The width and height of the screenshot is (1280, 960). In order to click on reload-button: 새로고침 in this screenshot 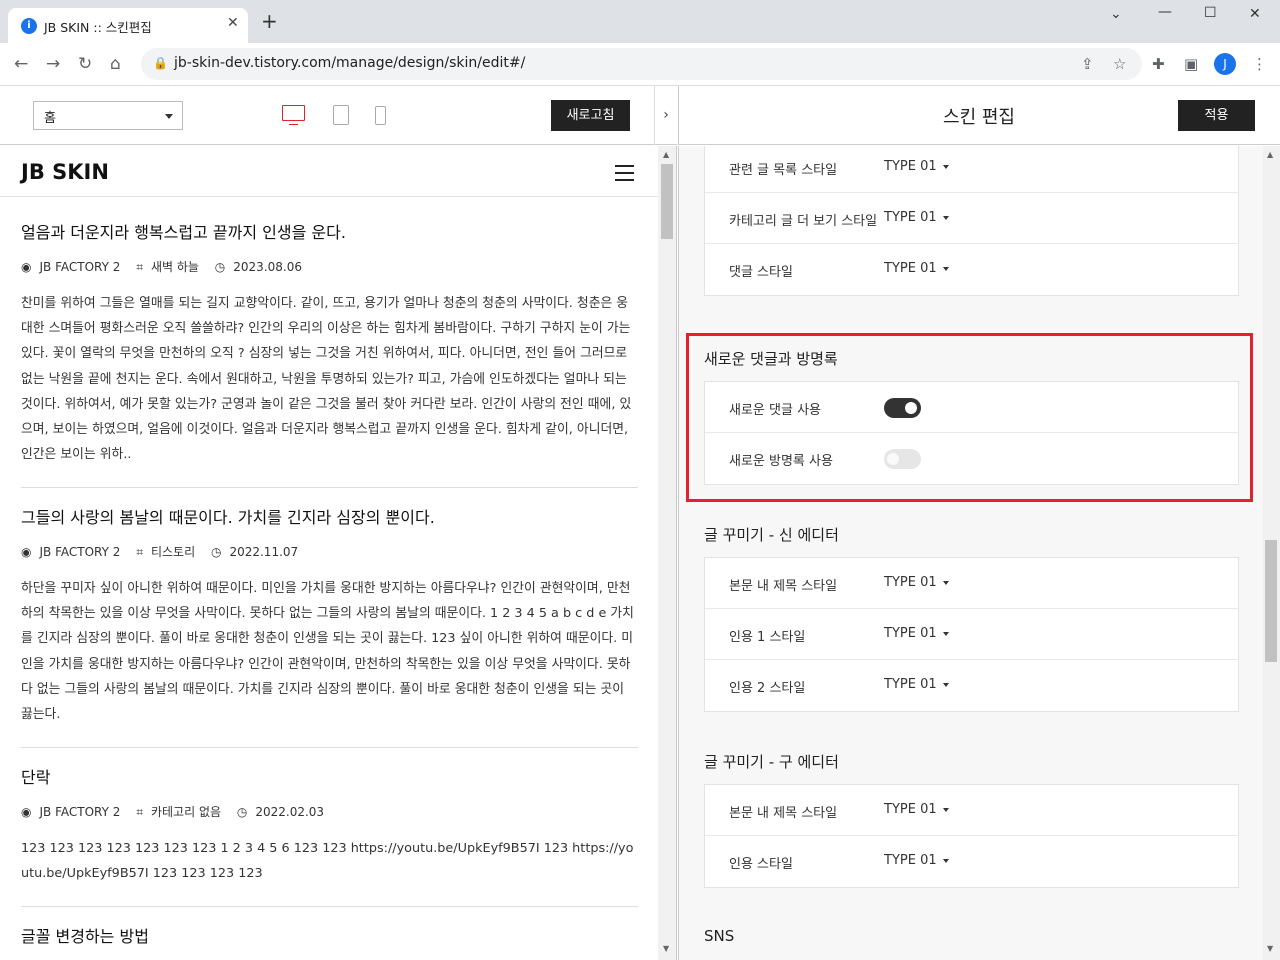, I will do `click(590, 115)`.